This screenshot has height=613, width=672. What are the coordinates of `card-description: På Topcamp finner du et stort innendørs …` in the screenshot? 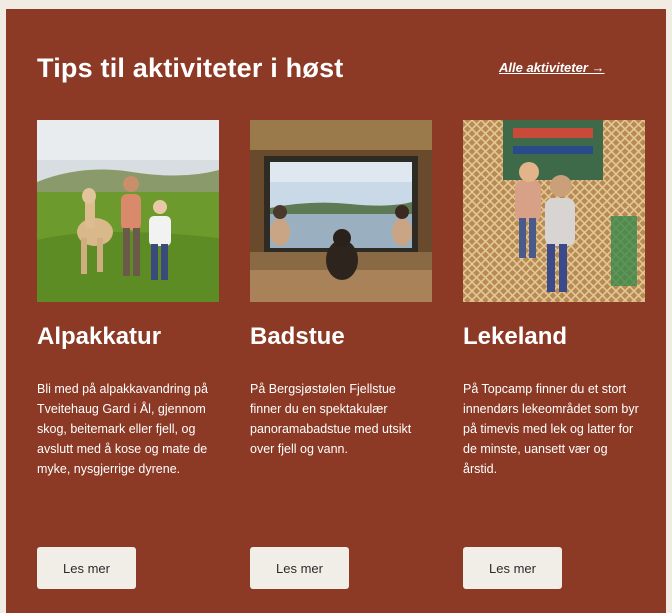 It's located at (551, 429).